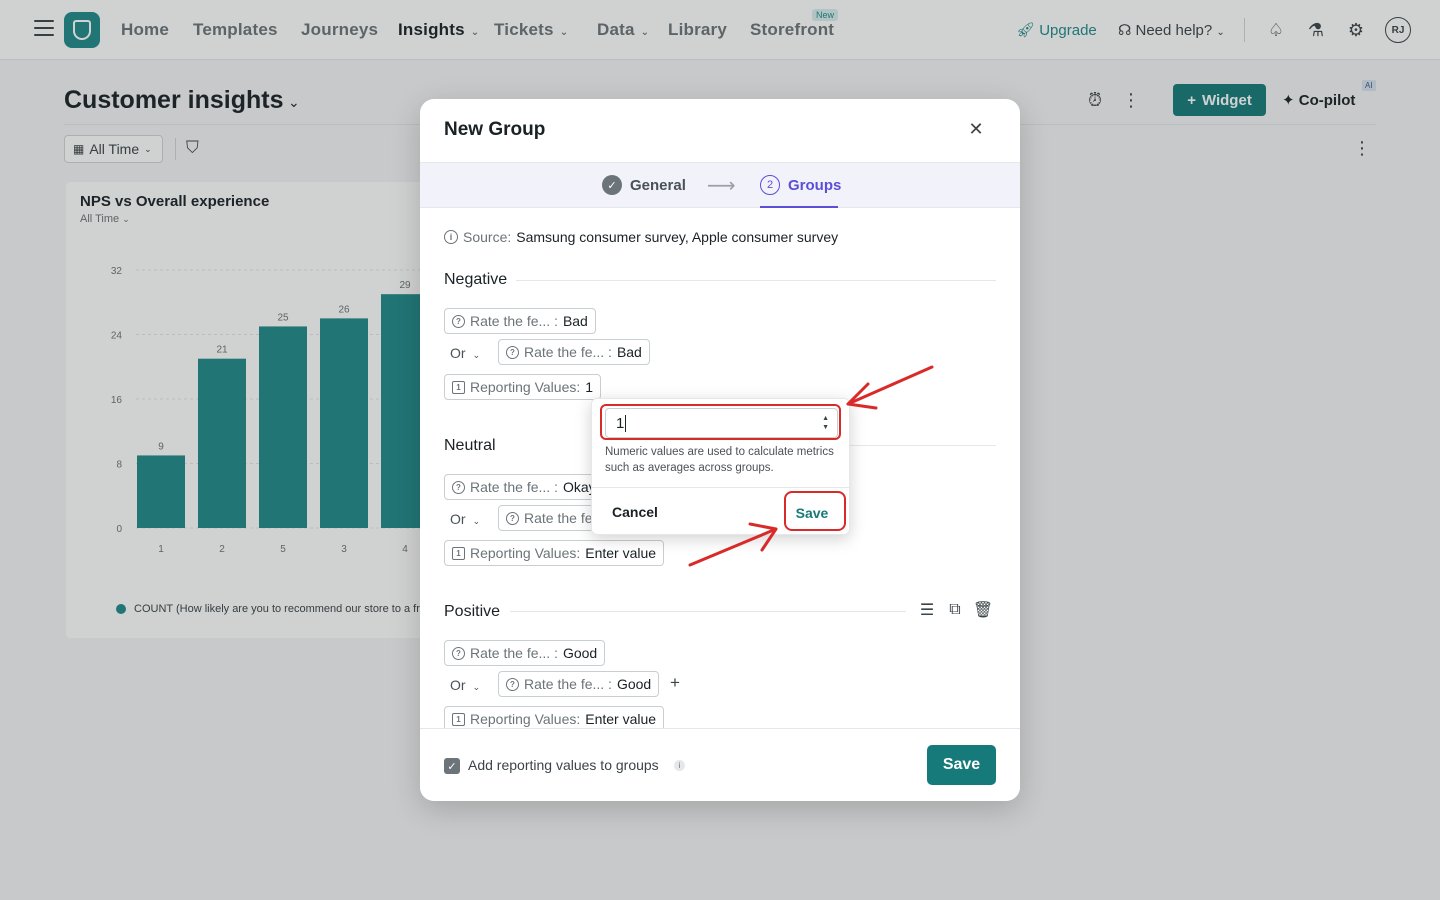  Describe the element at coordinates (862, 396) in the screenshot. I see `annotation-arrowhead` at that location.